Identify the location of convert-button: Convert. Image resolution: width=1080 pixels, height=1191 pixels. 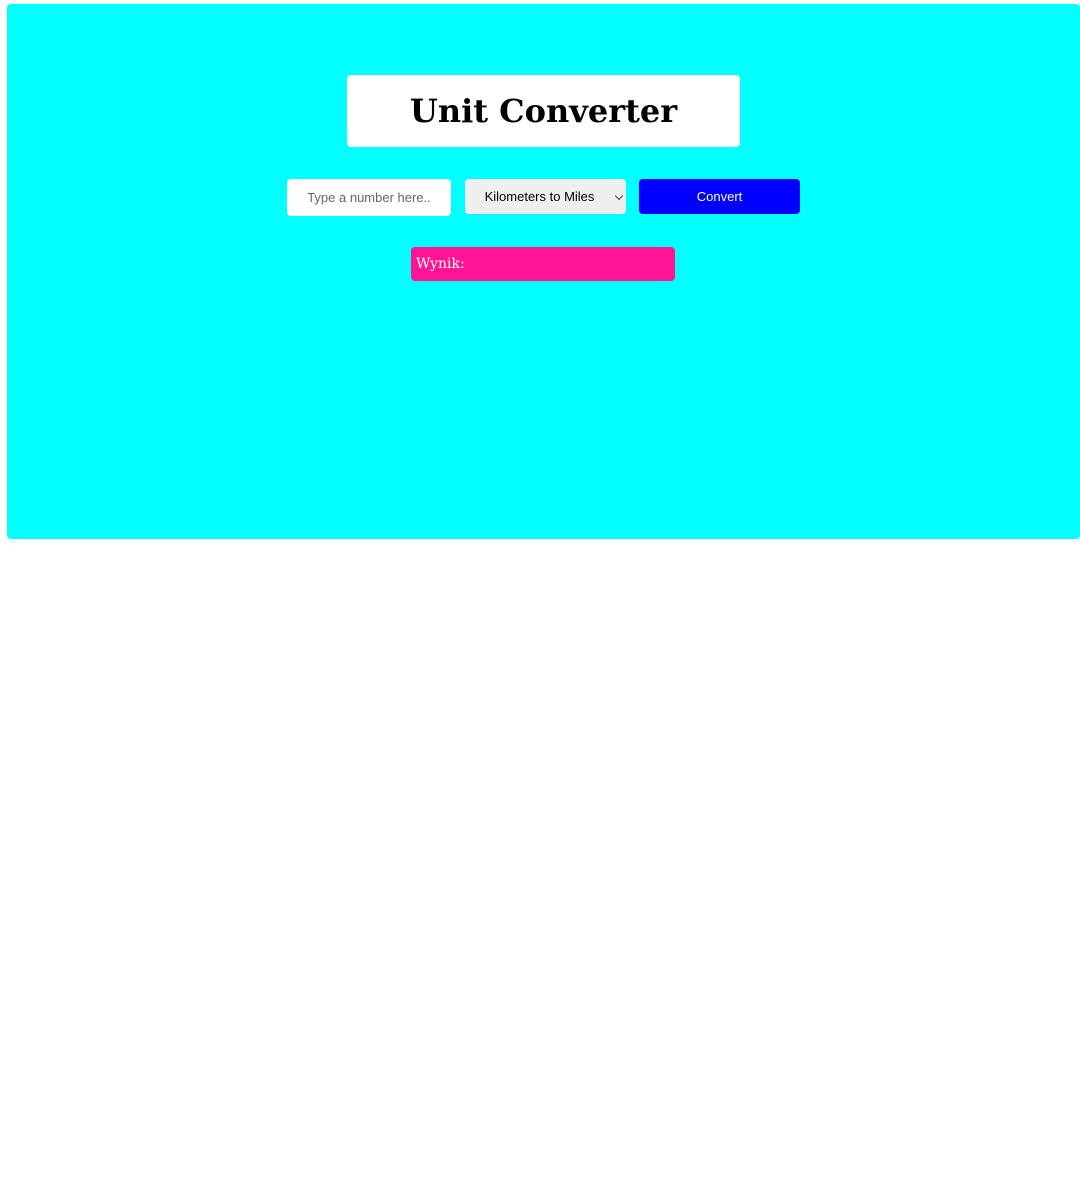
(719, 196).